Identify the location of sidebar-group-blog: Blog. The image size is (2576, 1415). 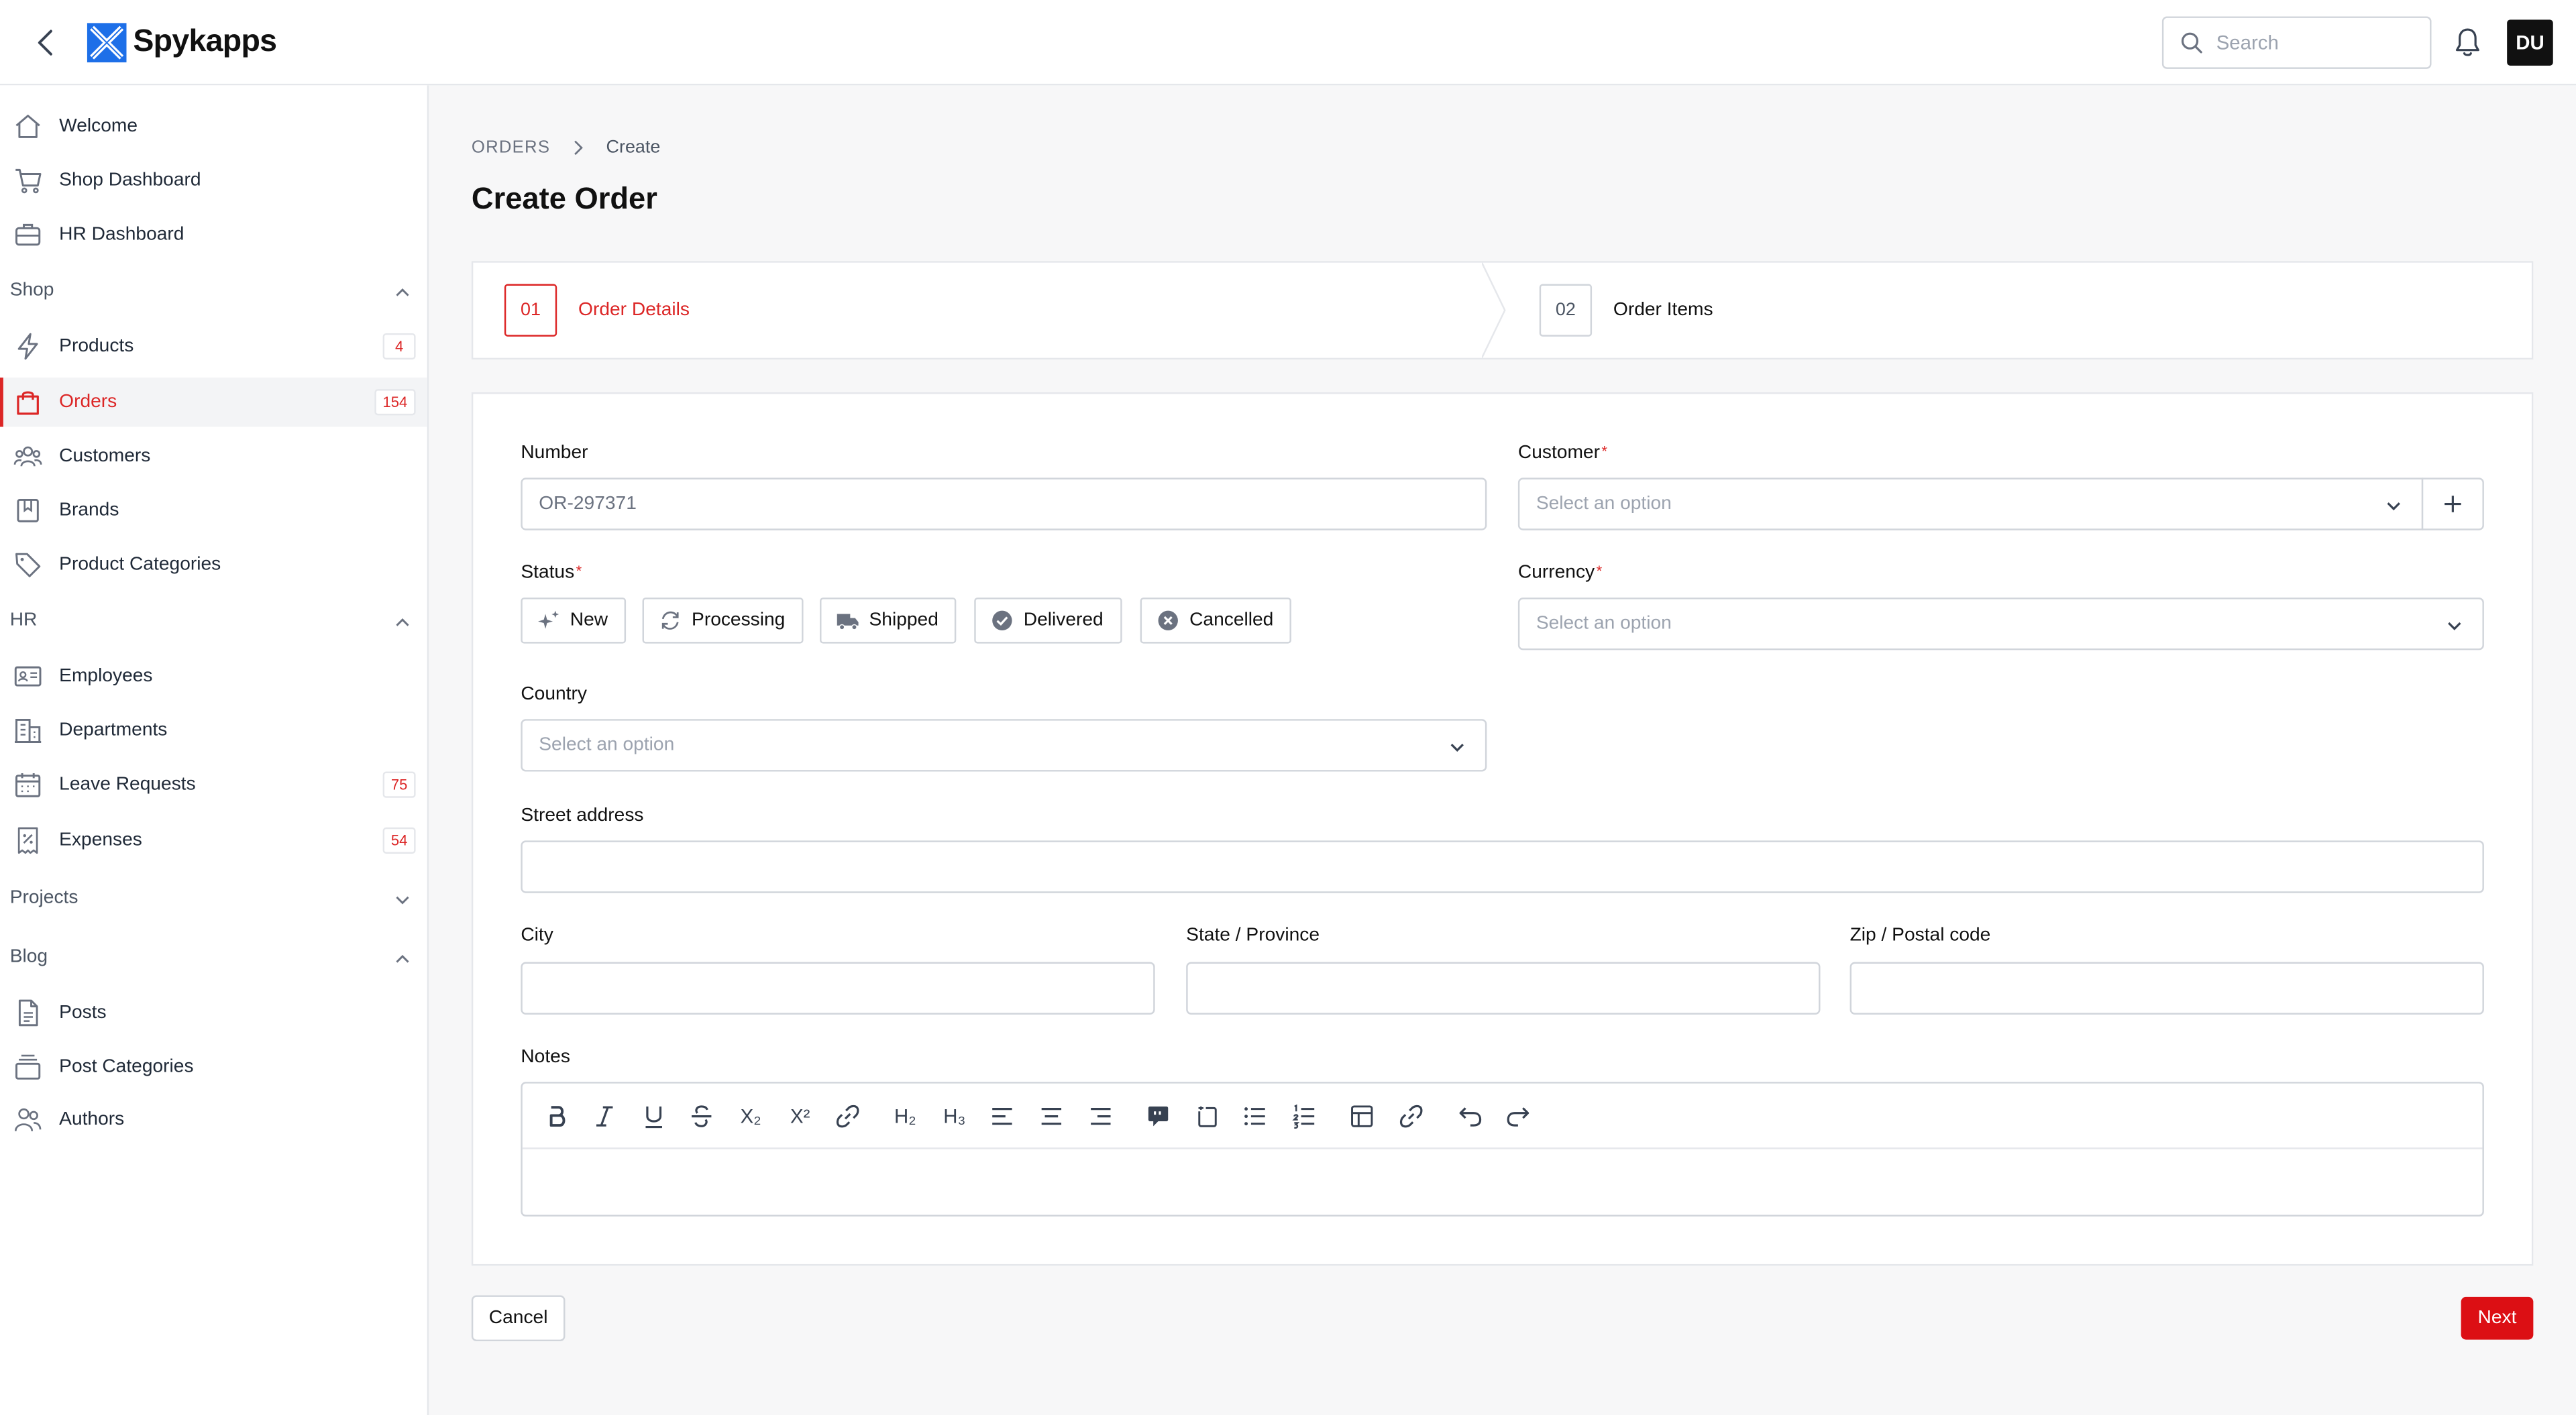
(213, 959).